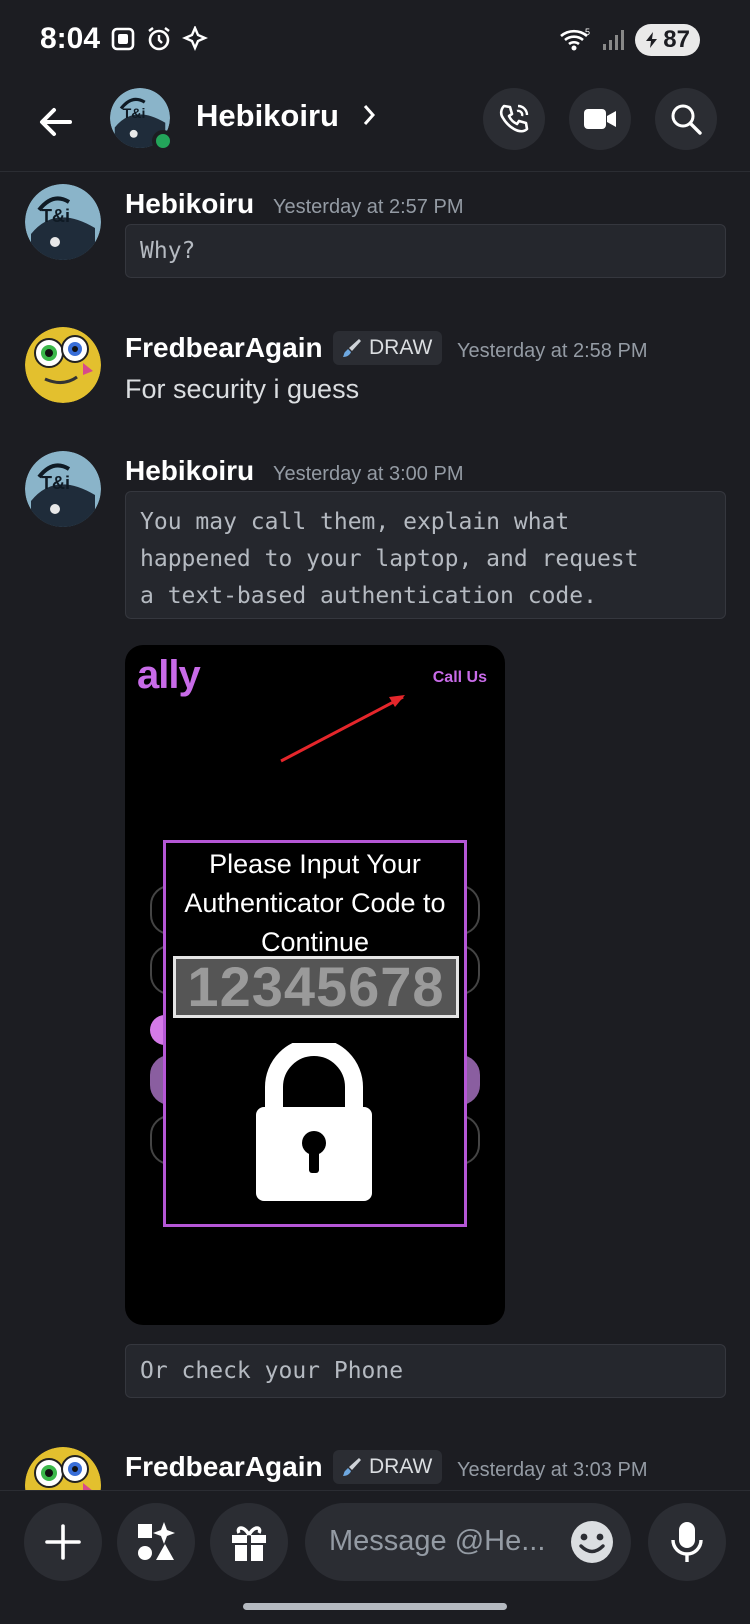 The height and width of the screenshot is (1624, 750). Describe the element at coordinates (592, 1542) in the screenshot. I see `emoji-icon` at that location.